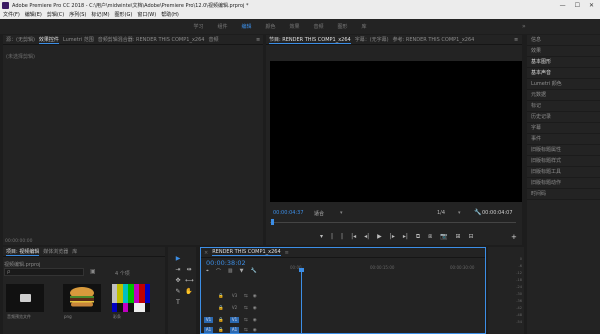 The width and height of the screenshot is (600, 334). What do you see at coordinates (477, 212) in the screenshot?
I see `settings-wrench-icon: 🔧` at bounding box center [477, 212].